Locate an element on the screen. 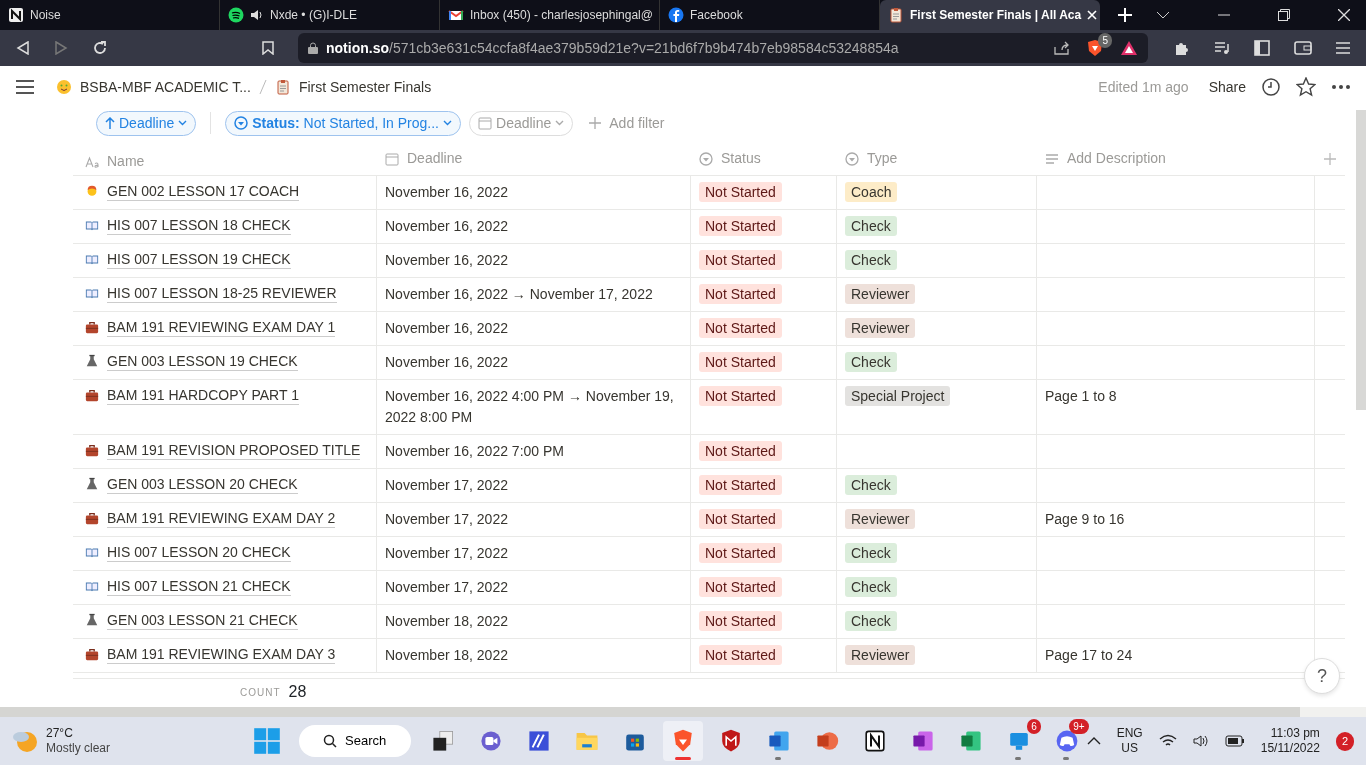 Image resolution: width=1366 pixels, height=768 pixels. clock-icon is located at coordinates (1271, 87).